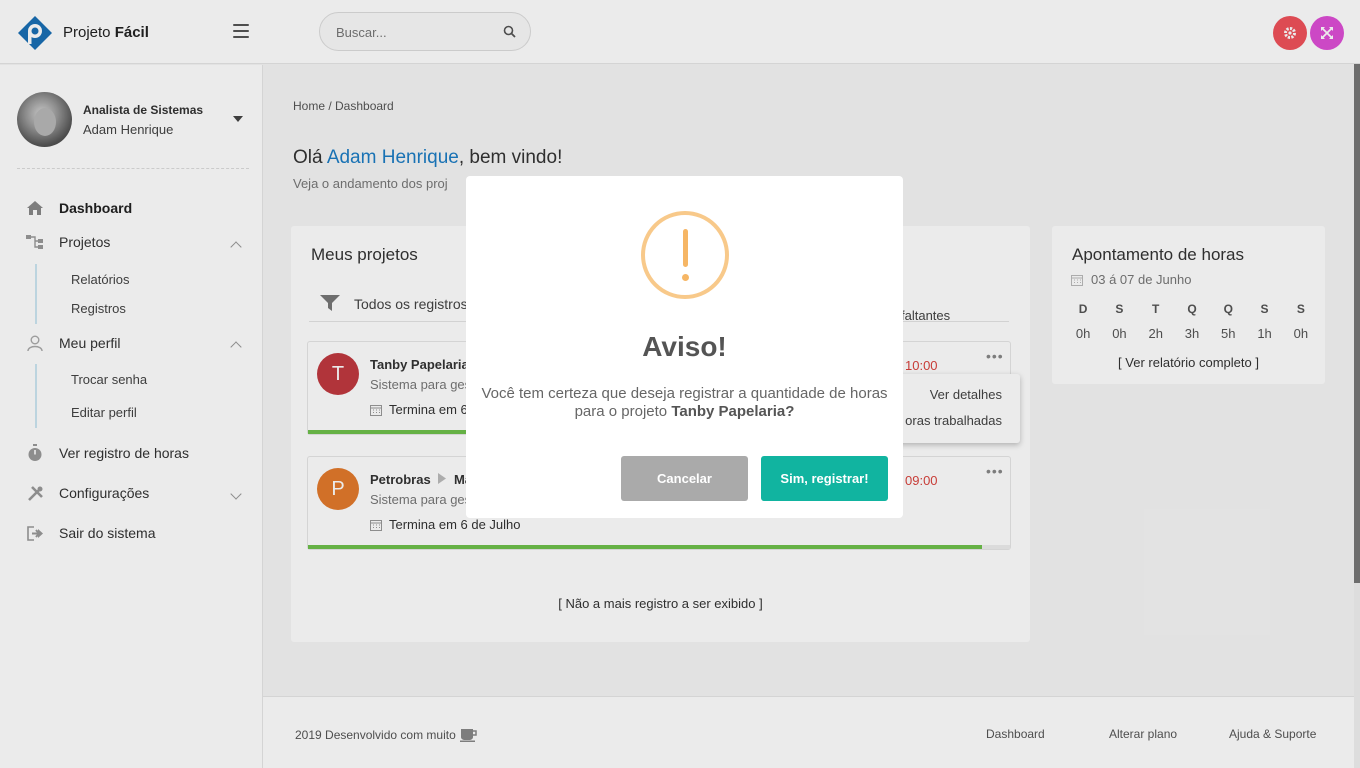 The image size is (1360, 768). Describe the element at coordinates (728, 411) in the screenshot. I see `dialog-project-name: Tanby Papelaria` at that location.